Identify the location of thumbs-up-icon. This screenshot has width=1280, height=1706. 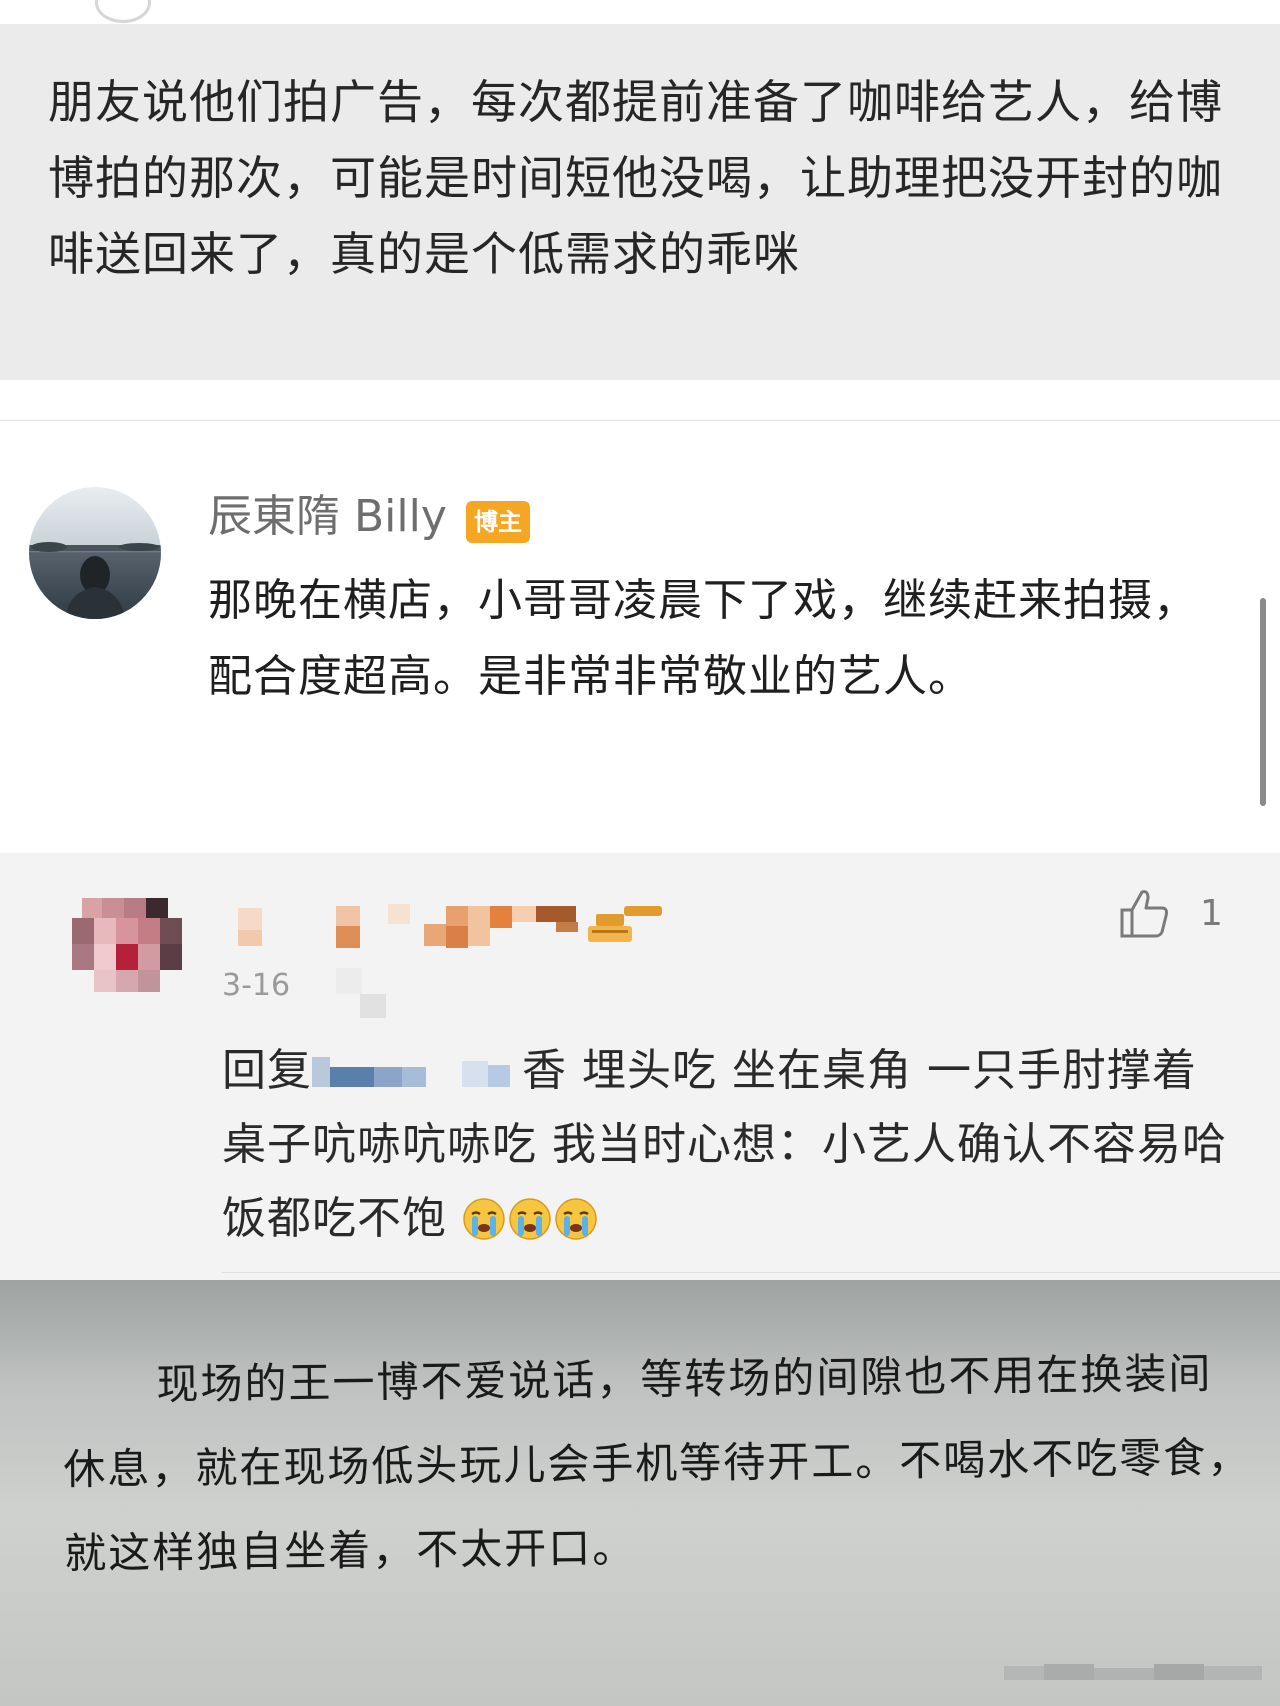
(1144, 914).